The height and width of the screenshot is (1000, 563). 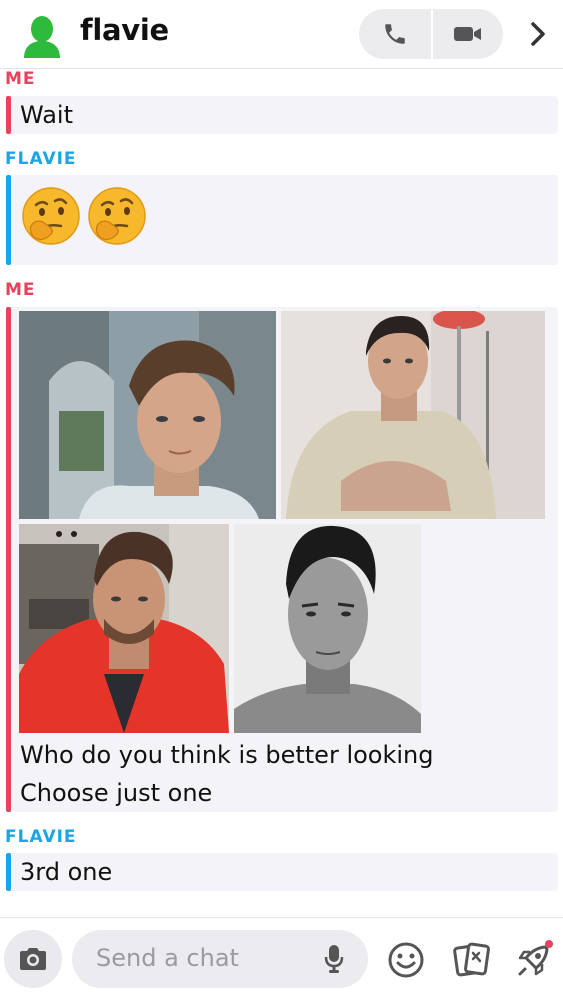 I want to click on call-buttons, so click(x=431, y=34).